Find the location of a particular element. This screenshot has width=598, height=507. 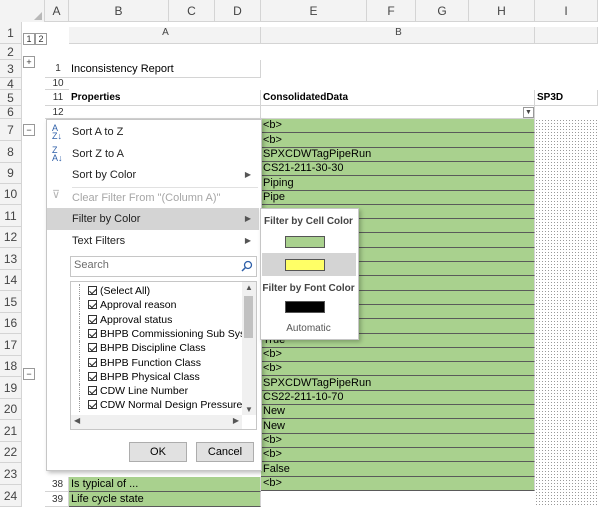

row-header: 5 is located at coordinates (11, 98).